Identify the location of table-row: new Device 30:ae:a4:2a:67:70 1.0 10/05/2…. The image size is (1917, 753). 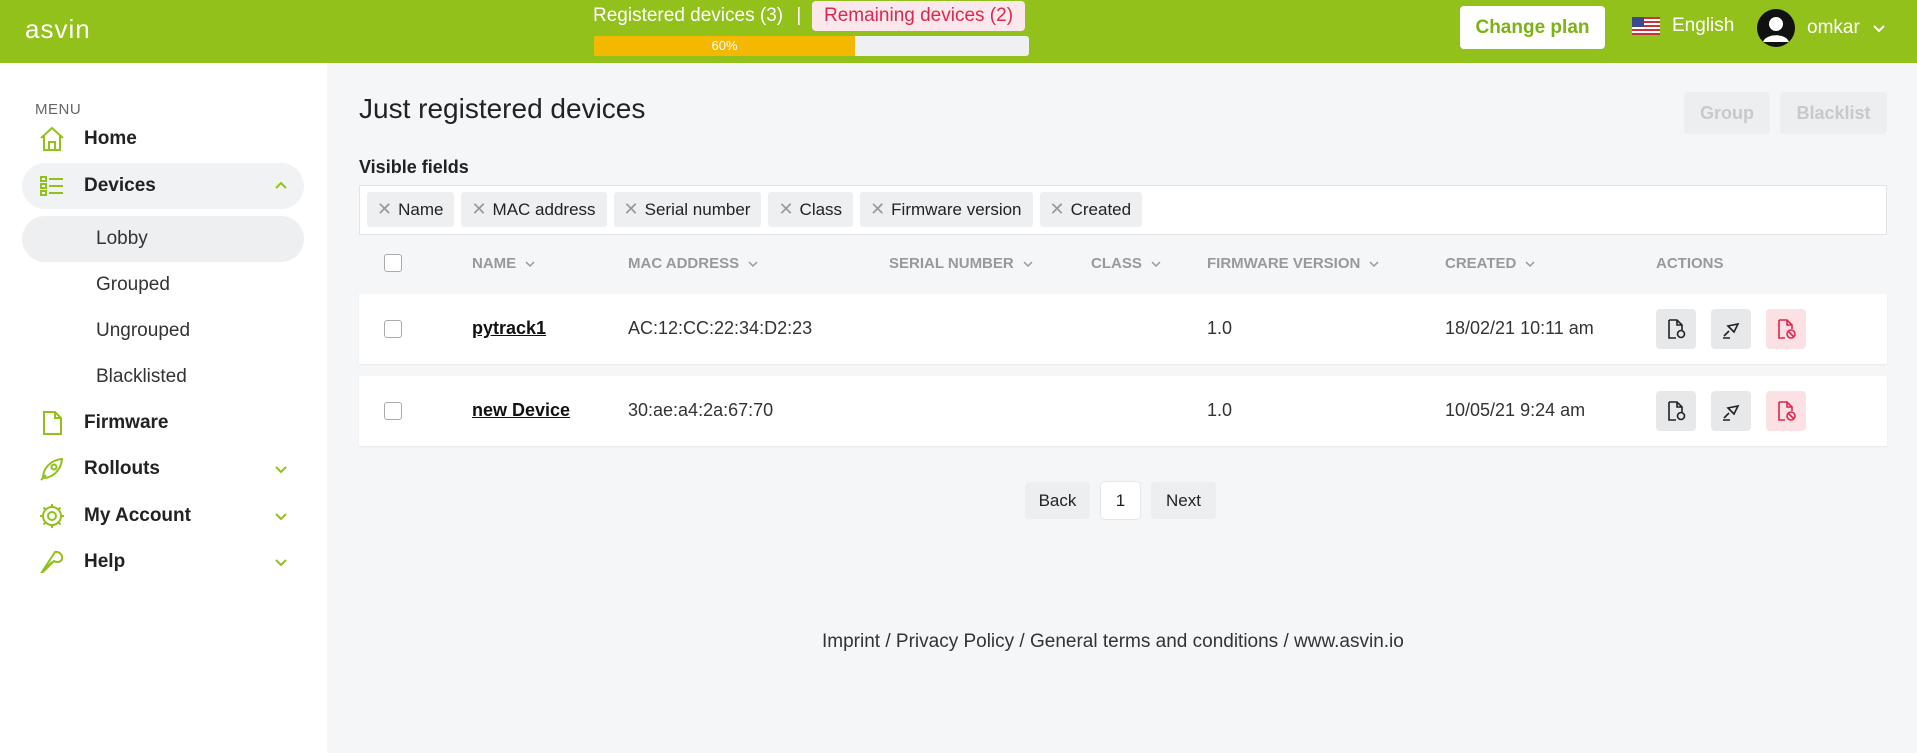
(1123, 411).